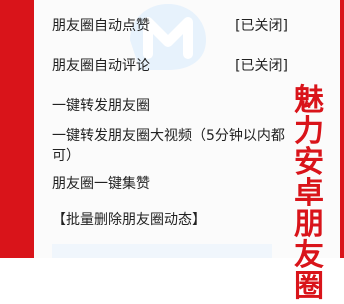 The image size is (344, 304). Describe the element at coordinates (101, 66) in the screenshot. I see `auto-comment-setting: 朋友圈自动评论` at that location.